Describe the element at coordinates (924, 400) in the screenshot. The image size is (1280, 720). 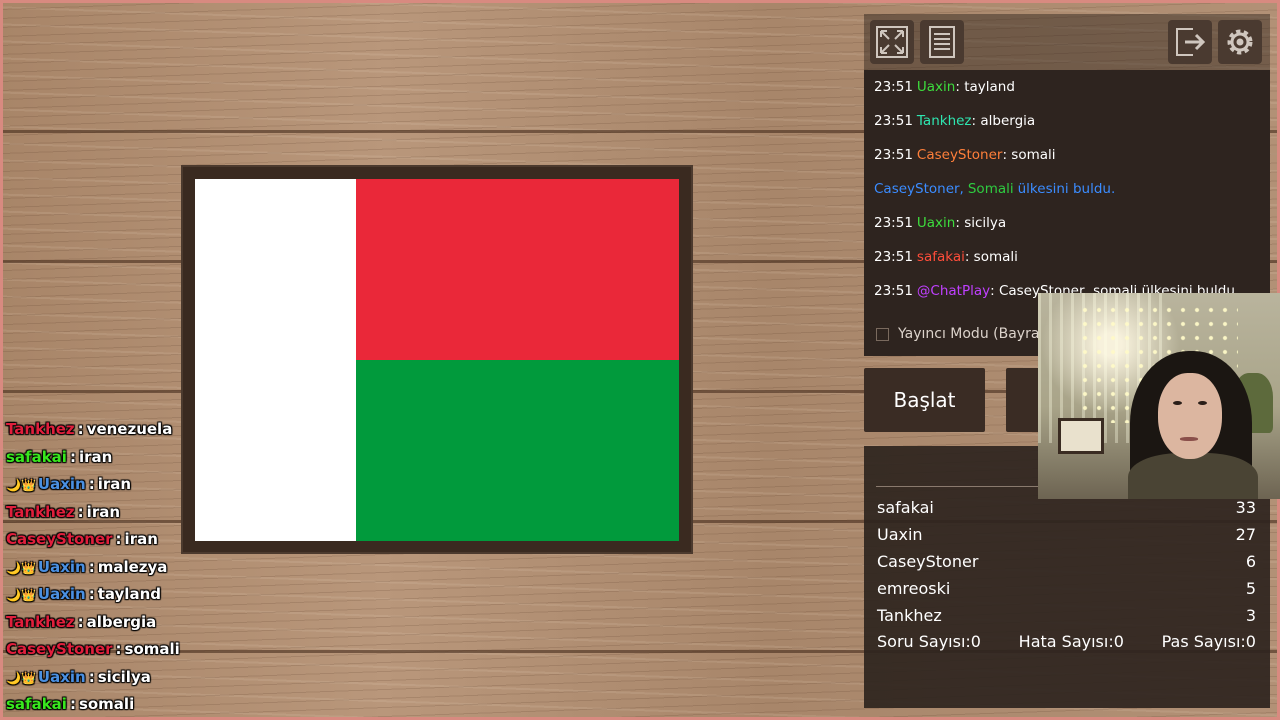
I see `start-button: Başlat` at that location.